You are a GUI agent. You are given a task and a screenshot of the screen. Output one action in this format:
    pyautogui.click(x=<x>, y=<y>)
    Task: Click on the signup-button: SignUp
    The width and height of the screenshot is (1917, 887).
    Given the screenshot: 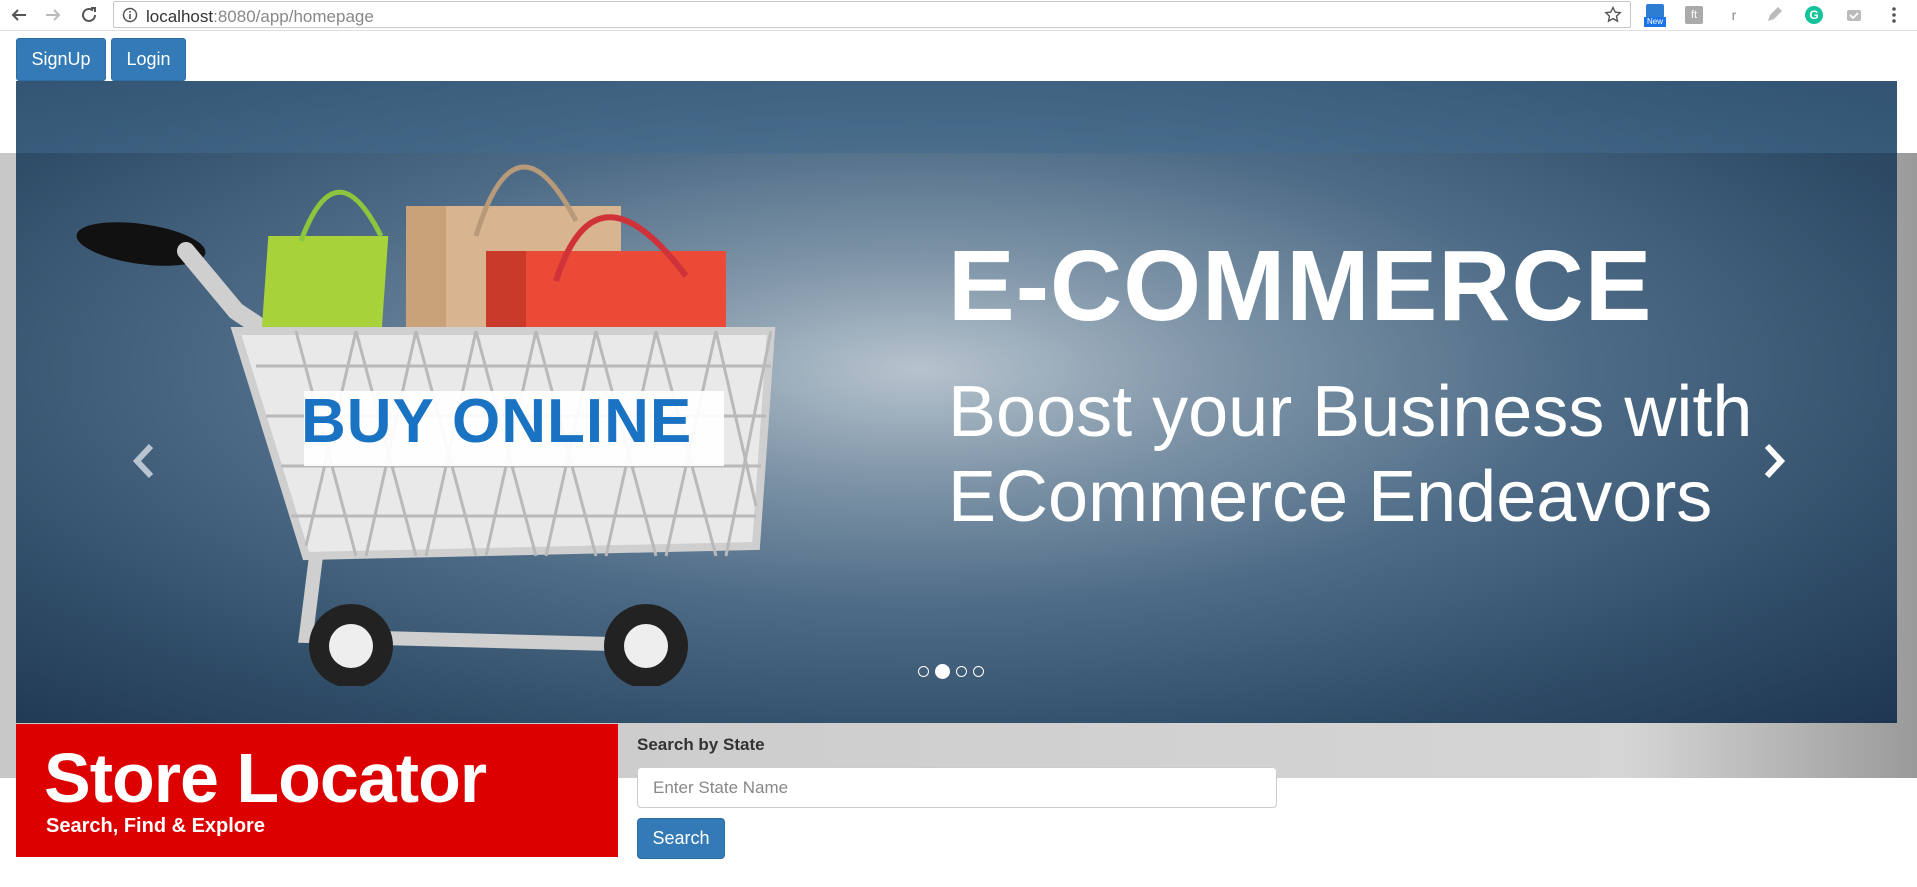 What is the action you would take?
    pyautogui.click(x=61, y=59)
    